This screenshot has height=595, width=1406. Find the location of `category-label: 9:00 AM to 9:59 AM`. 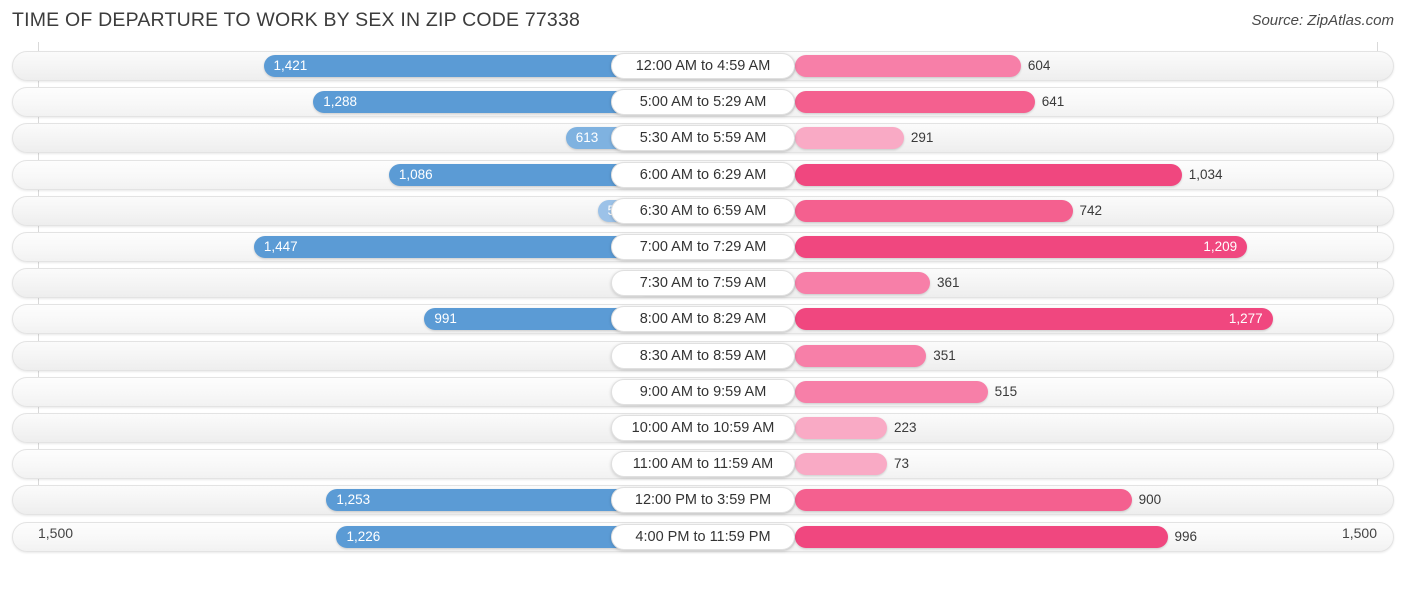

category-label: 9:00 AM to 9:59 AM is located at coordinates (703, 391).